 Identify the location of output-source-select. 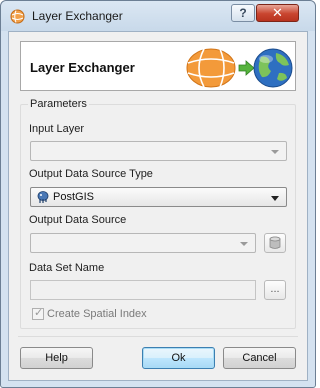
(143, 243).